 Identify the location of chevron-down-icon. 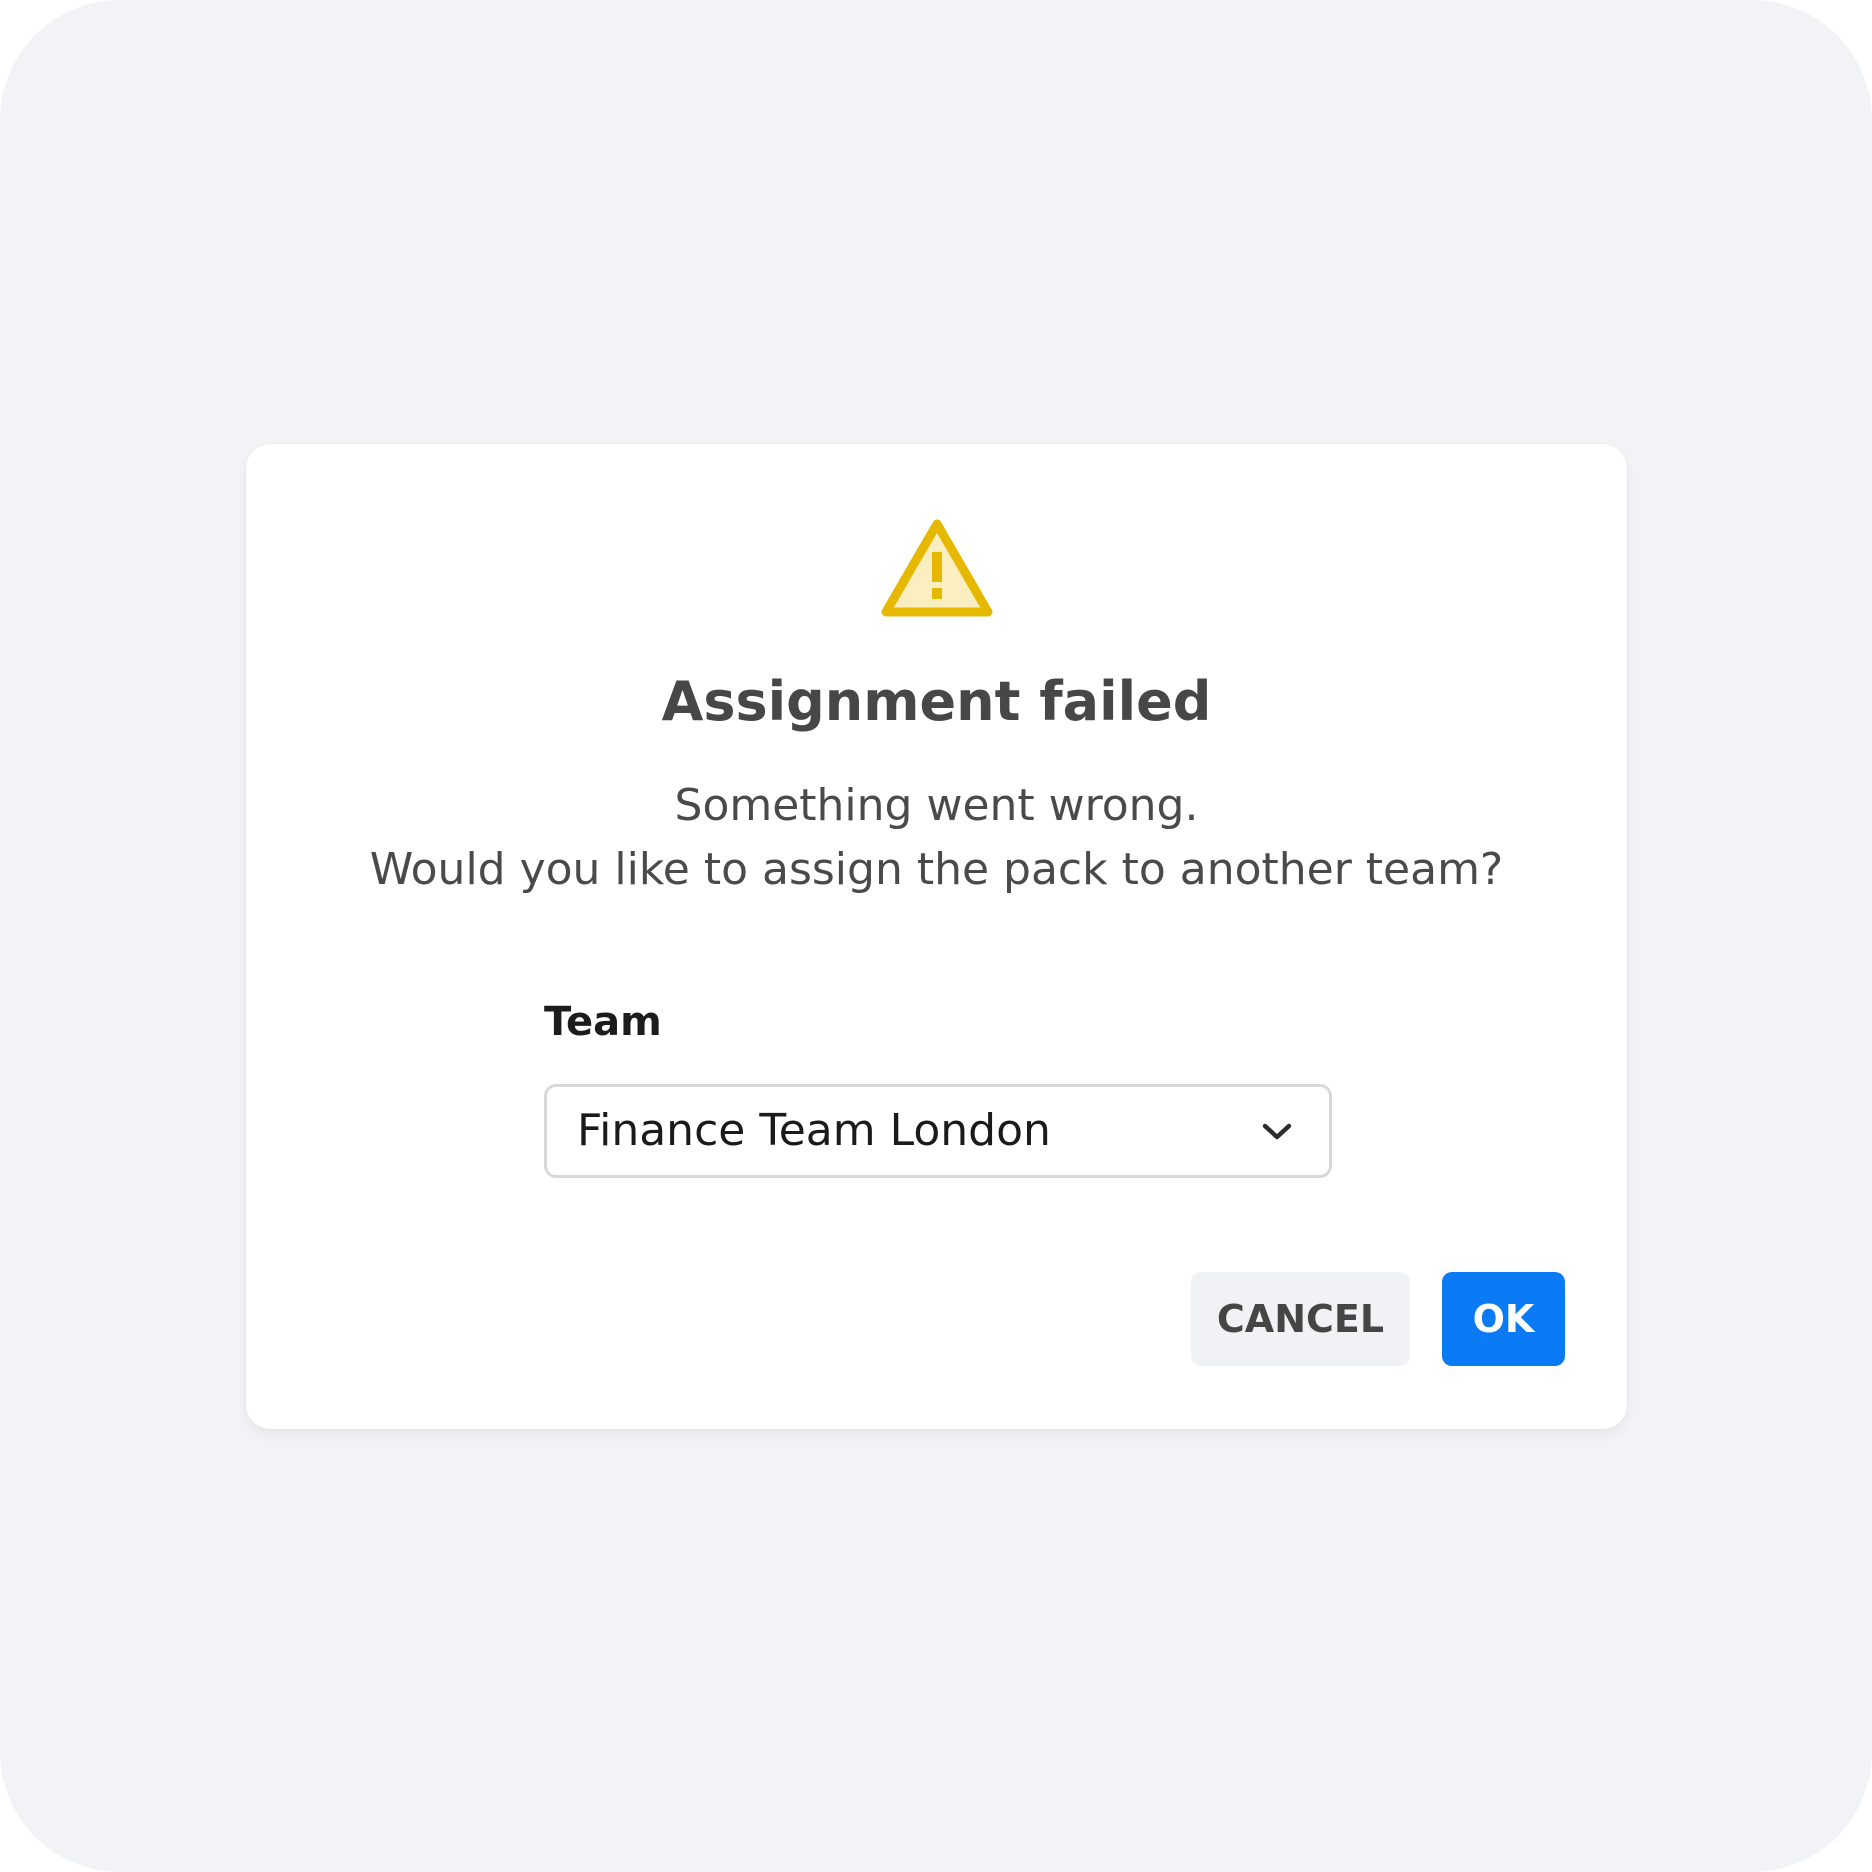
(1277, 1131).